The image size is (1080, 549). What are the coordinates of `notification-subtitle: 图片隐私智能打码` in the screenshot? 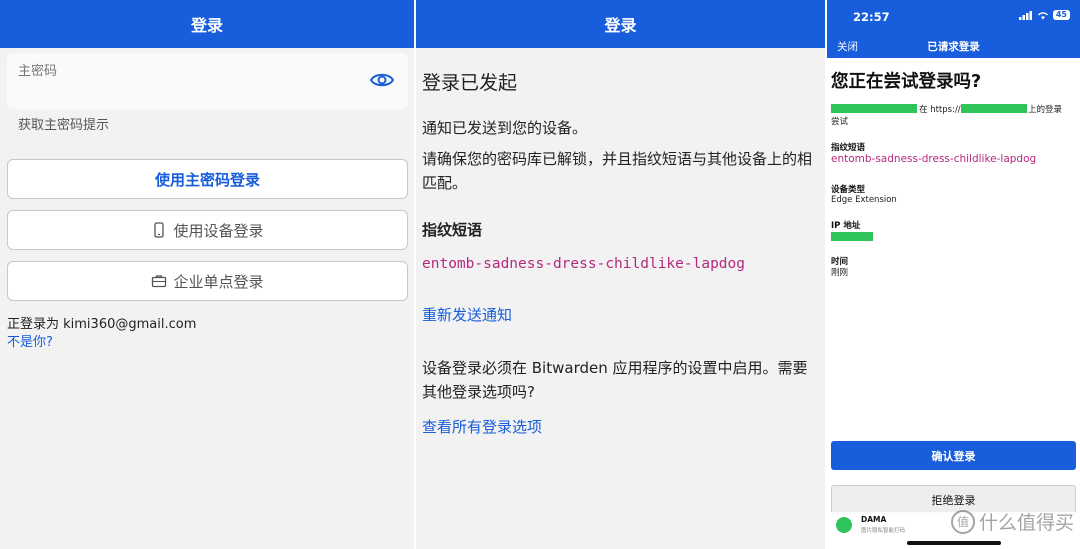 It's located at (883, 531).